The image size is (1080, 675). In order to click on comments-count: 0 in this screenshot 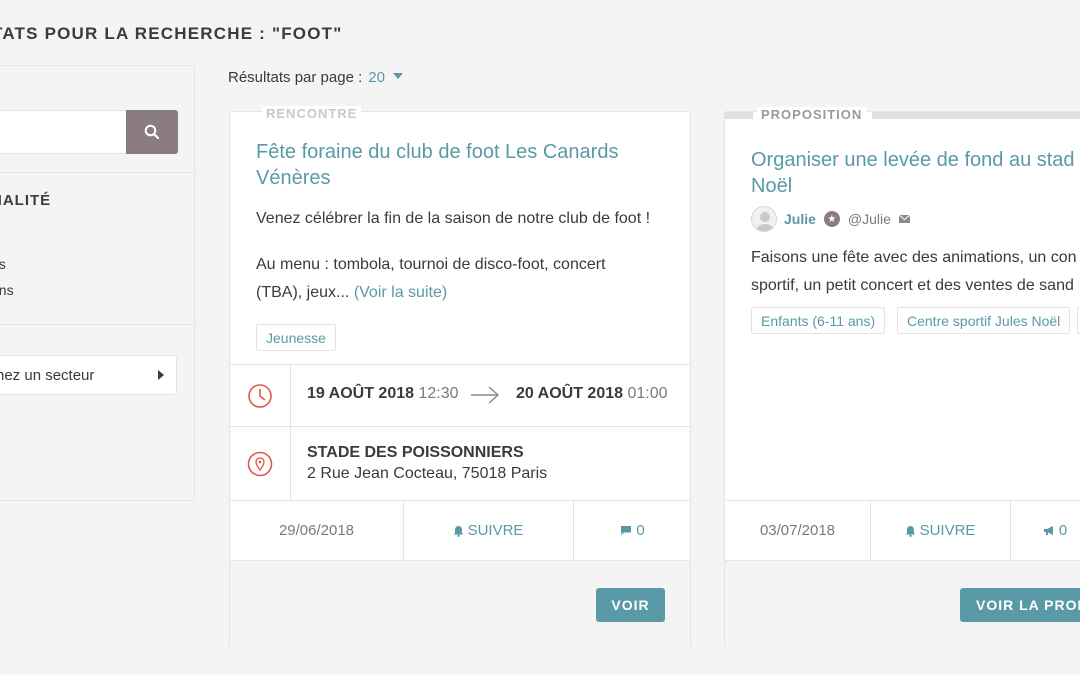, I will do `click(640, 530)`.